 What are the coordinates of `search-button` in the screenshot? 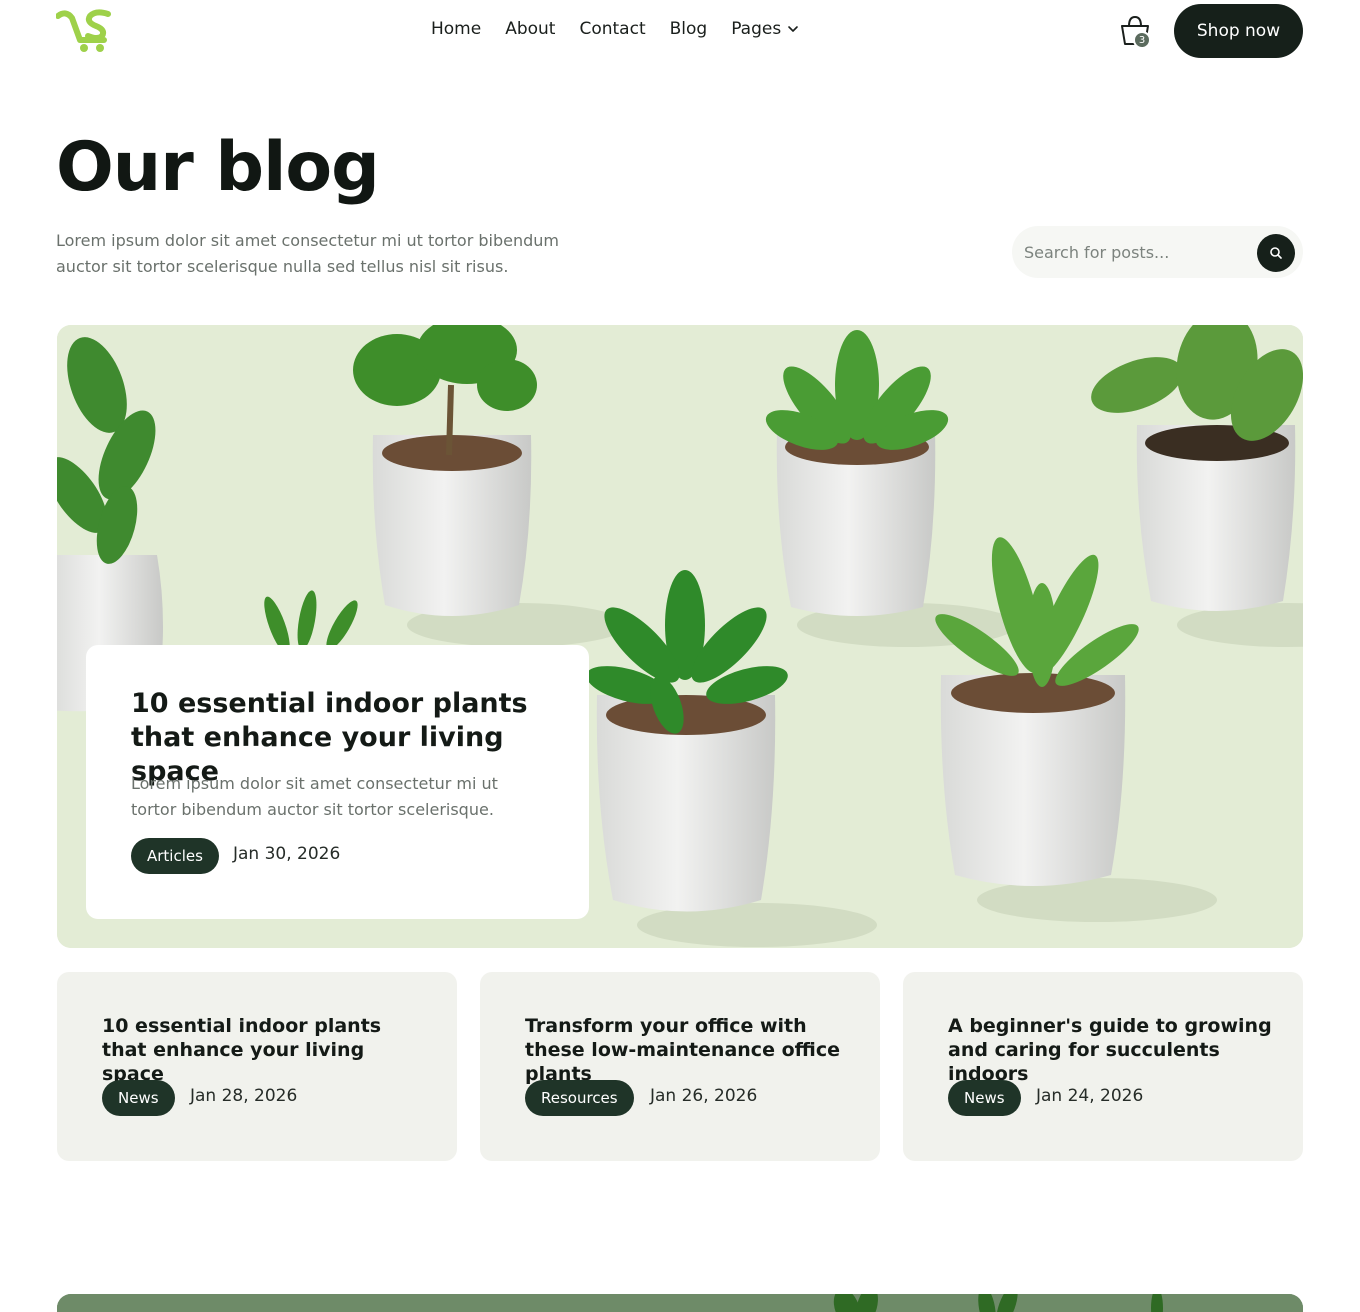 It's located at (1276, 253).